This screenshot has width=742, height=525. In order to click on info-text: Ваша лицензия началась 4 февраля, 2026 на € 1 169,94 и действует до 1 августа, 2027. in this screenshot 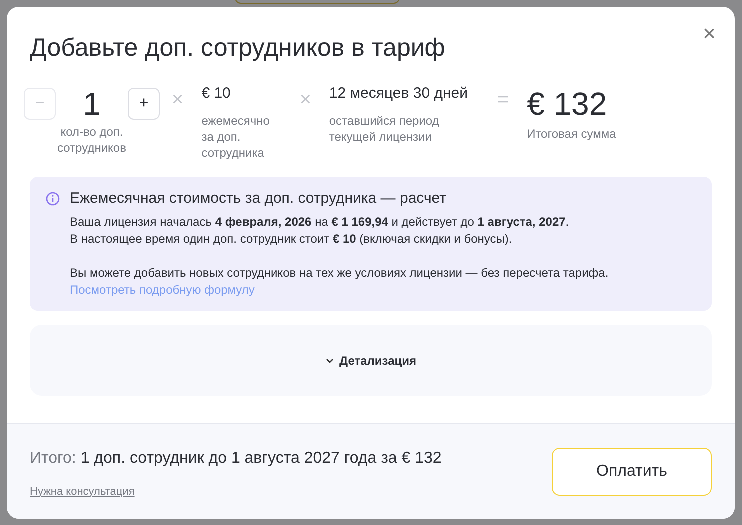, I will do `click(320, 223)`.